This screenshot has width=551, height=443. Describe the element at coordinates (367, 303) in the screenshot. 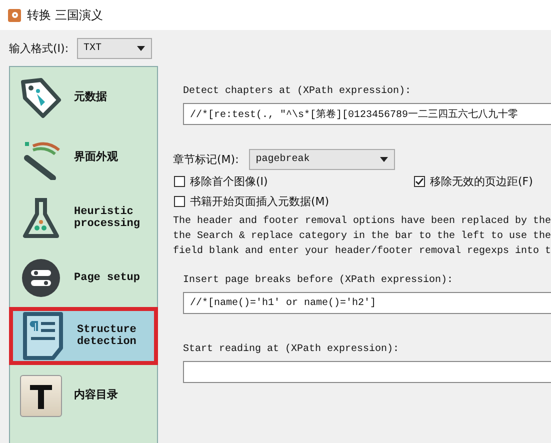

I see `input-field: //*[name()='h1' or name()='h2']` at that location.